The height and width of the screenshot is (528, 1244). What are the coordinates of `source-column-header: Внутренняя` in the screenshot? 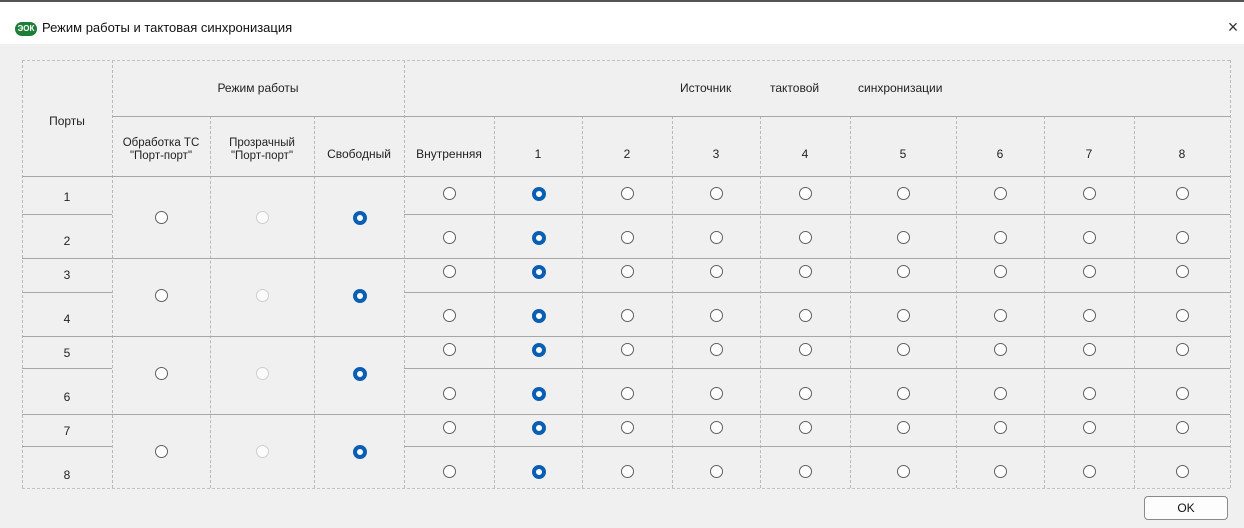 It's located at (449, 154).